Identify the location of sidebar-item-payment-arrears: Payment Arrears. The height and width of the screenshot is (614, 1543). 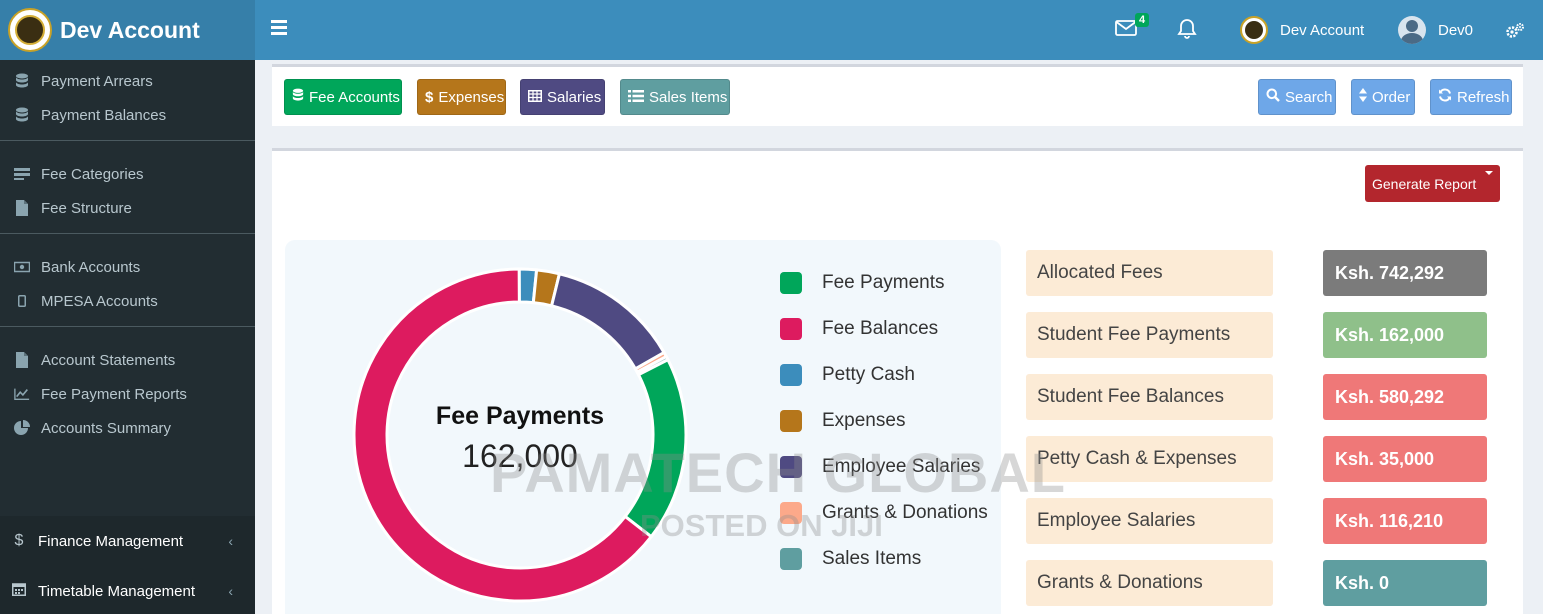
(127, 81).